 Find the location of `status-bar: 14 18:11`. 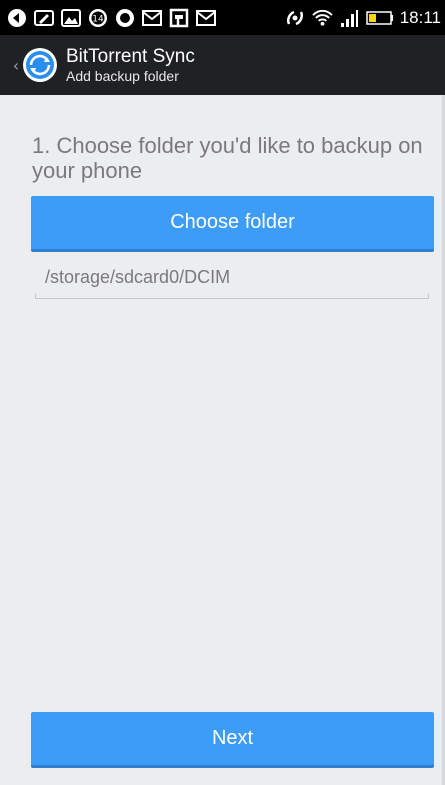

status-bar: 14 18:11 is located at coordinates (222, 17).